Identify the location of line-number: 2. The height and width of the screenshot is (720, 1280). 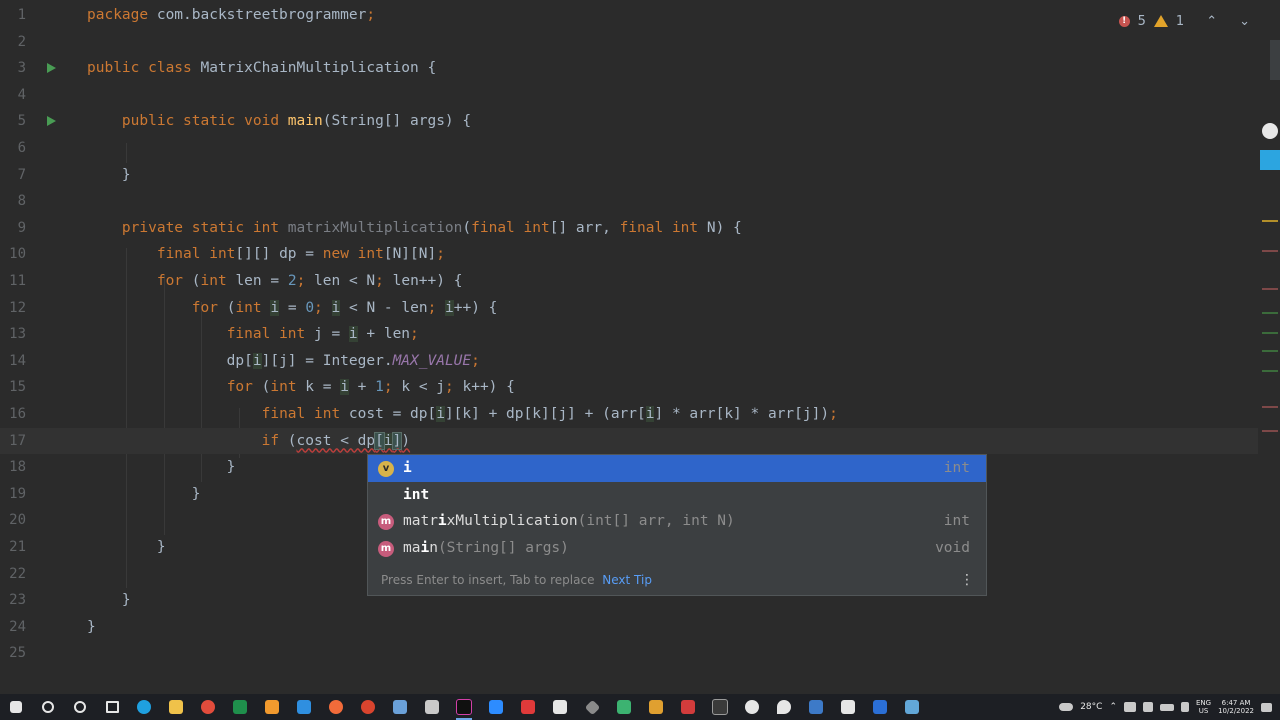
(21, 41).